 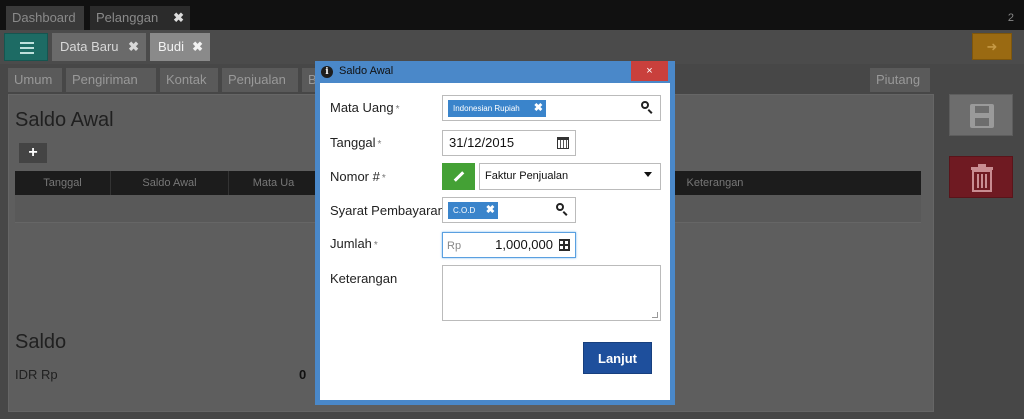 What do you see at coordinates (89, 46) in the screenshot?
I see `tab-data-baru-label: Data Baru` at bounding box center [89, 46].